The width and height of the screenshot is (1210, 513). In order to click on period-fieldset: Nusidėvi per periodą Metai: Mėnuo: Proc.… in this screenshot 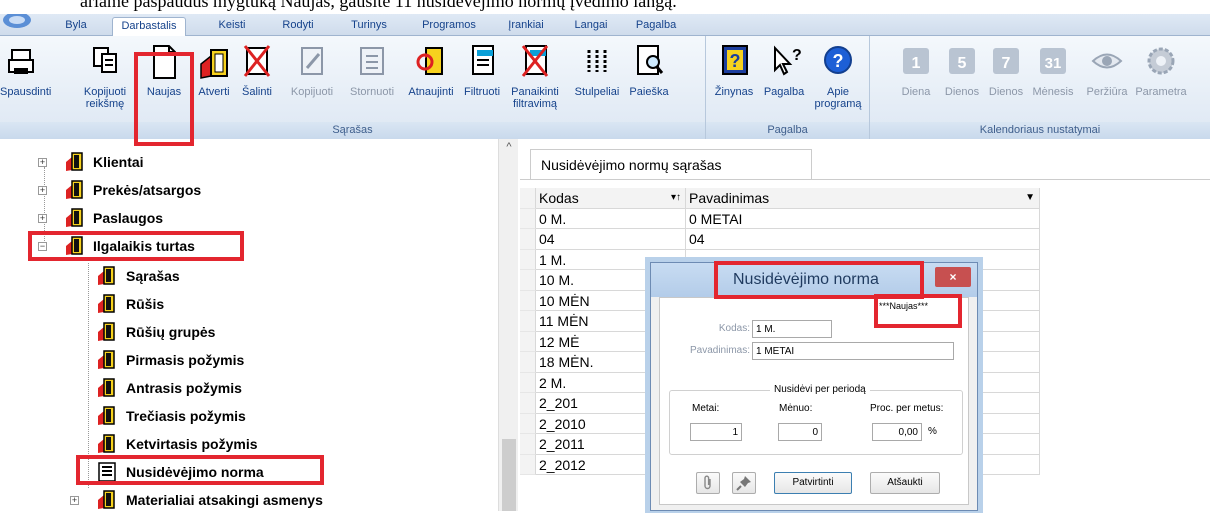, I will do `click(816, 419)`.